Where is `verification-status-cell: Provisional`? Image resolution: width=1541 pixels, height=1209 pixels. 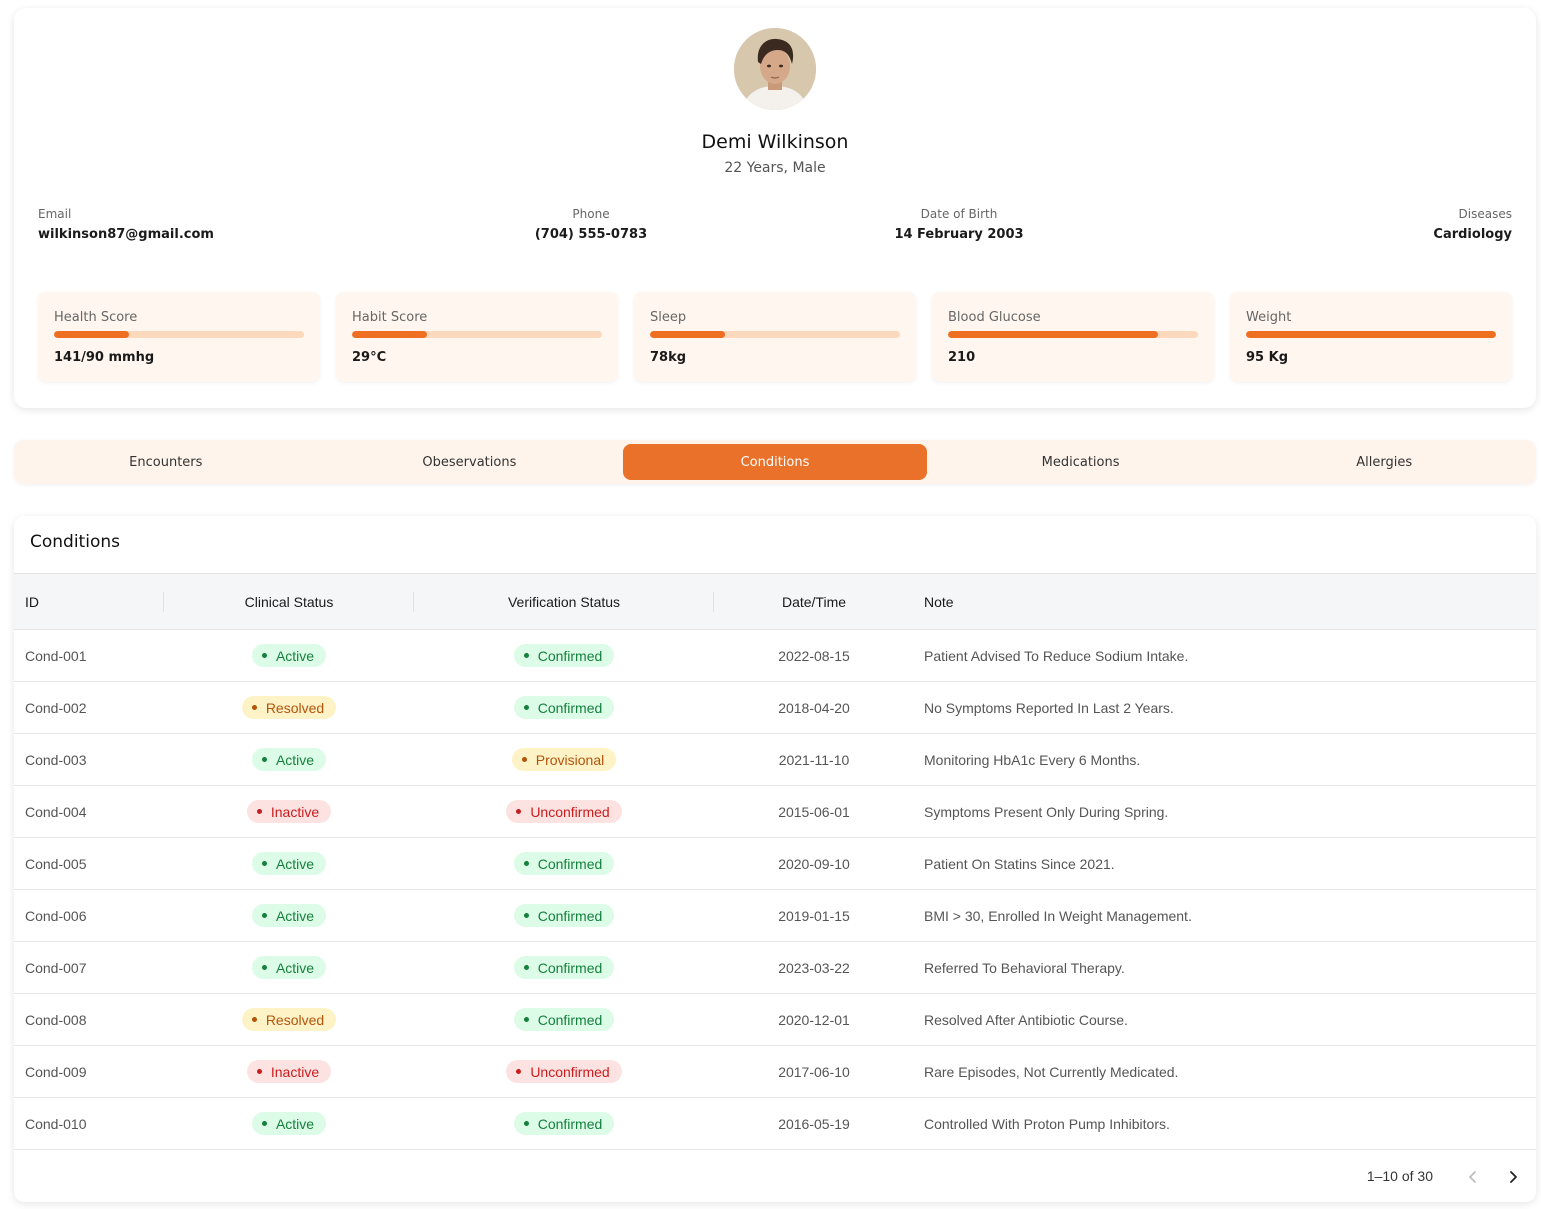 verification-status-cell: Provisional is located at coordinates (564, 760).